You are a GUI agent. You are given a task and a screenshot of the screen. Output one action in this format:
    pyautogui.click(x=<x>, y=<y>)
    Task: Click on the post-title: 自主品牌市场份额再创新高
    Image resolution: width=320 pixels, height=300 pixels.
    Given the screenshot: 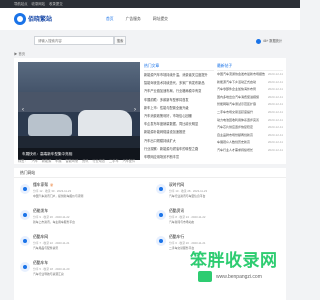 What is the action you would take?
    pyautogui.click(x=235, y=134)
    